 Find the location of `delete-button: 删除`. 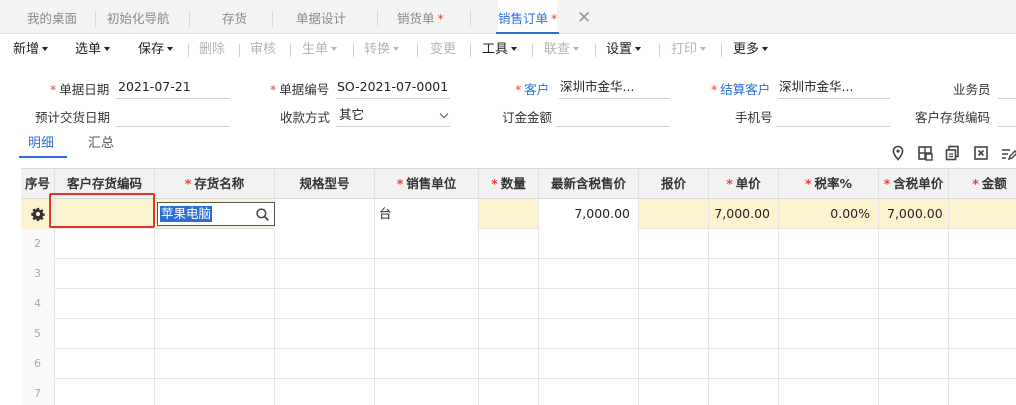

delete-button: 删除 is located at coordinates (212, 50).